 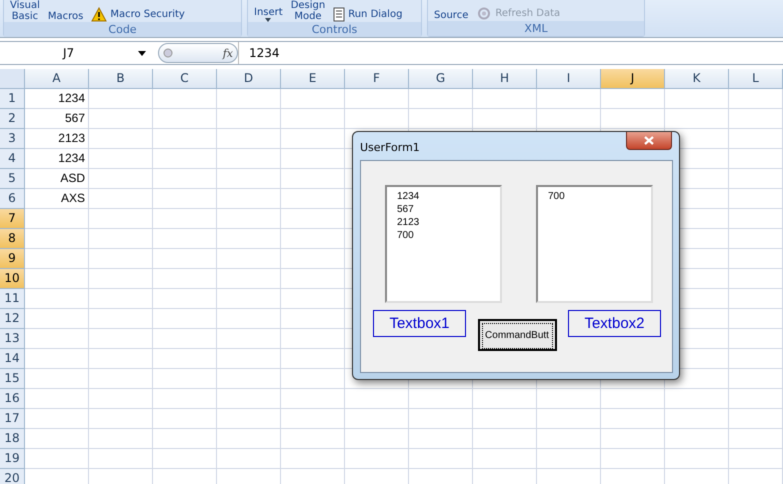 I want to click on row-header: 20, so click(x=12, y=476).